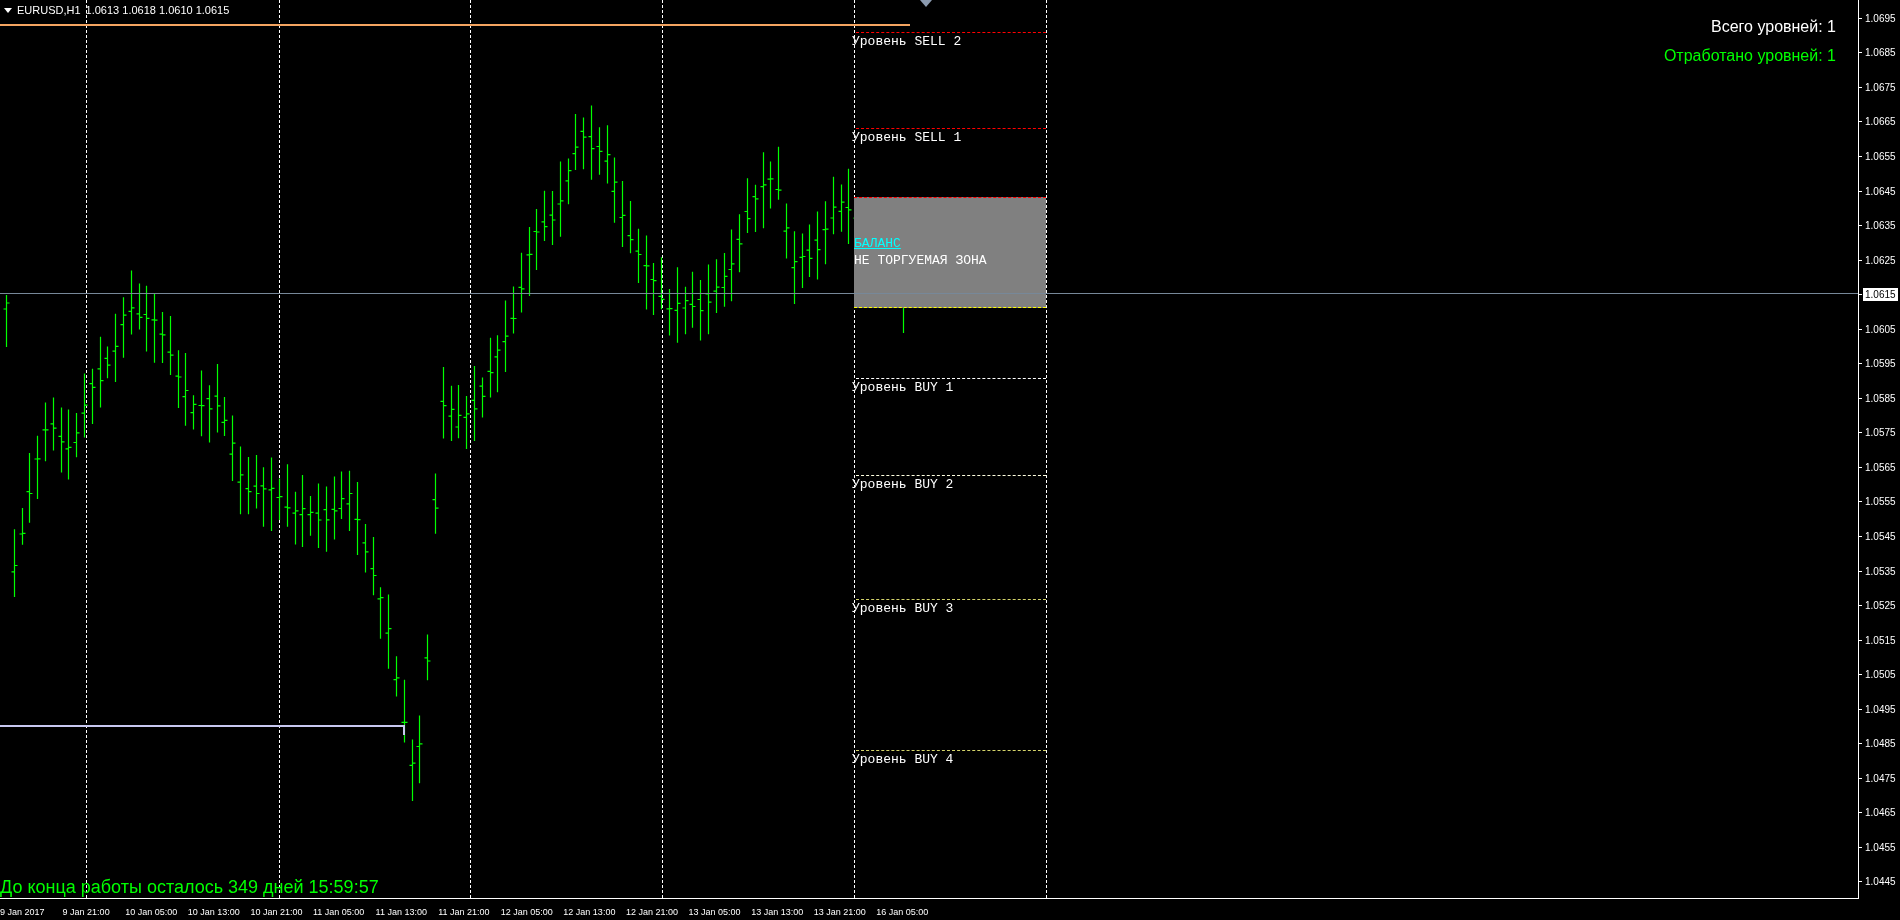 The width and height of the screenshot is (1900, 920). Describe the element at coordinates (907, 41) in the screenshot. I see `level-label: Уровень SELL 2` at that location.